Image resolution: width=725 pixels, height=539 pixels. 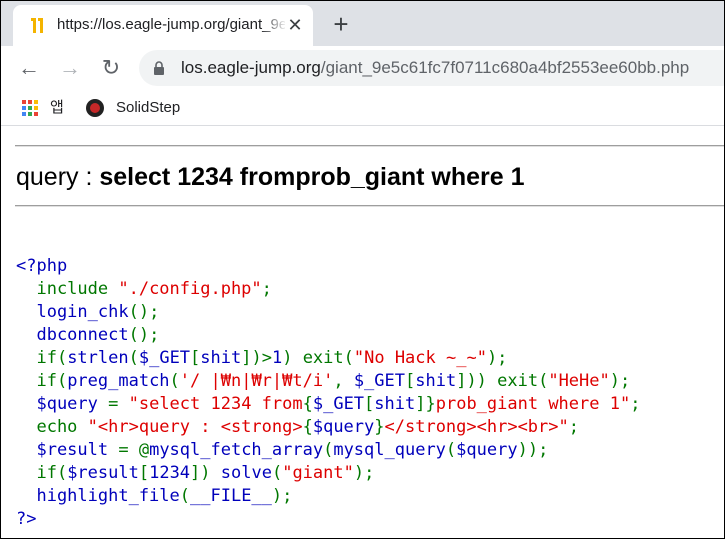 I want to click on code-token: "./config.php", so click(x=190, y=289).